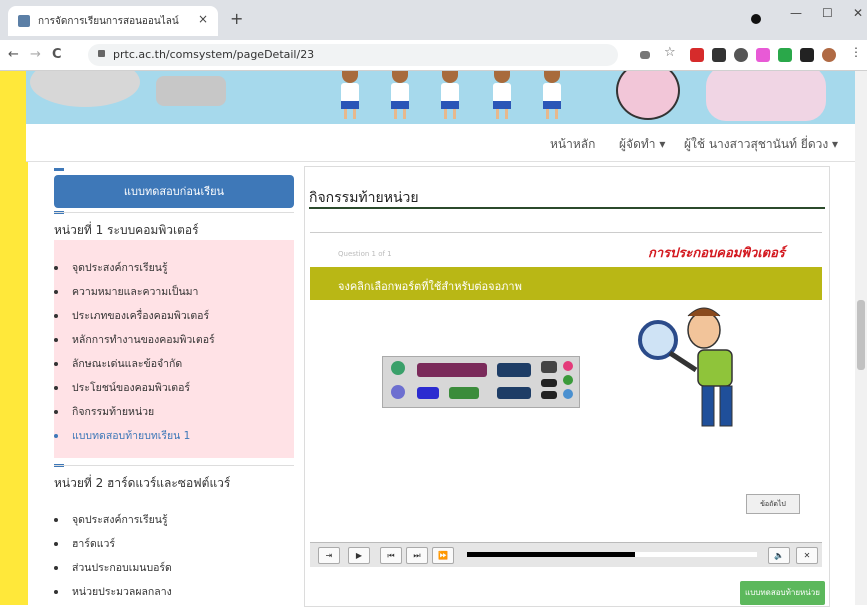 The width and height of the screenshot is (867, 607). I want to click on address-bar: prtc.ac.th/comsystem/pageDetail/23, so click(353, 55).